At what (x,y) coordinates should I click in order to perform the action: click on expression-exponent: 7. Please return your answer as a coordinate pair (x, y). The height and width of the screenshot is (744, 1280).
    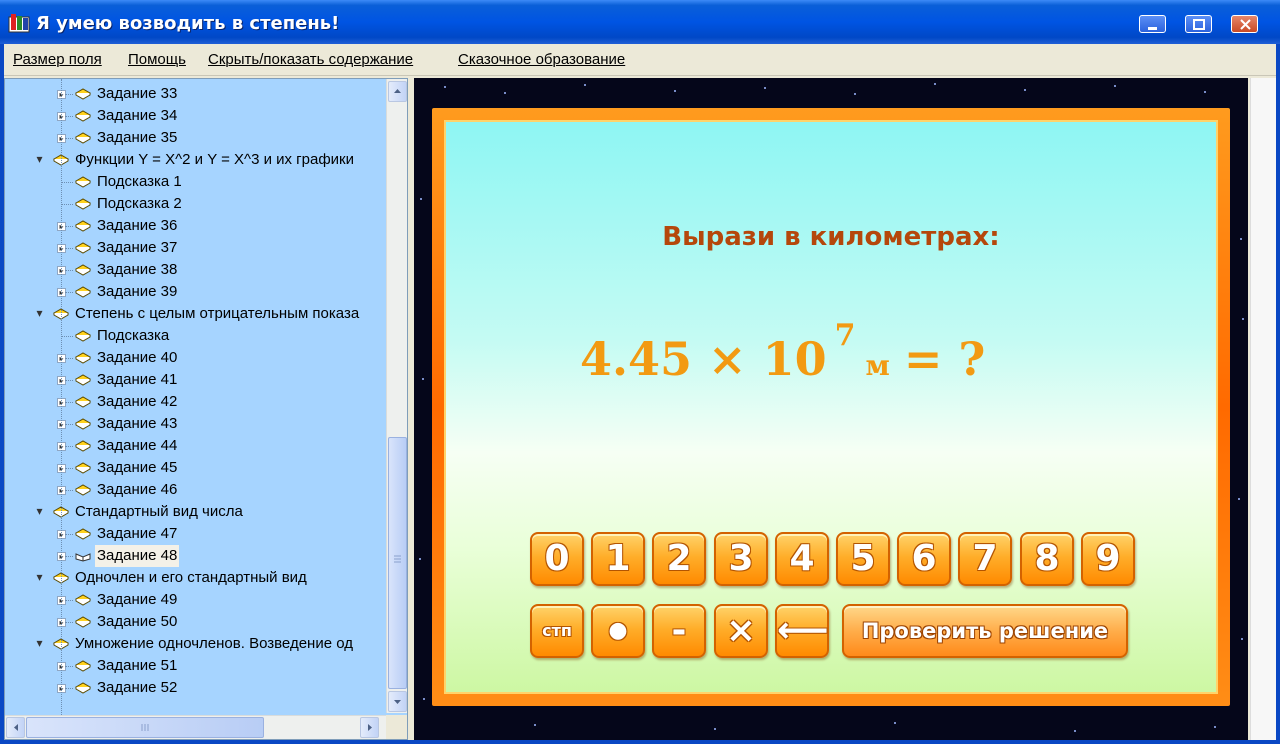
    Looking at the image, I should click on (845, 335).